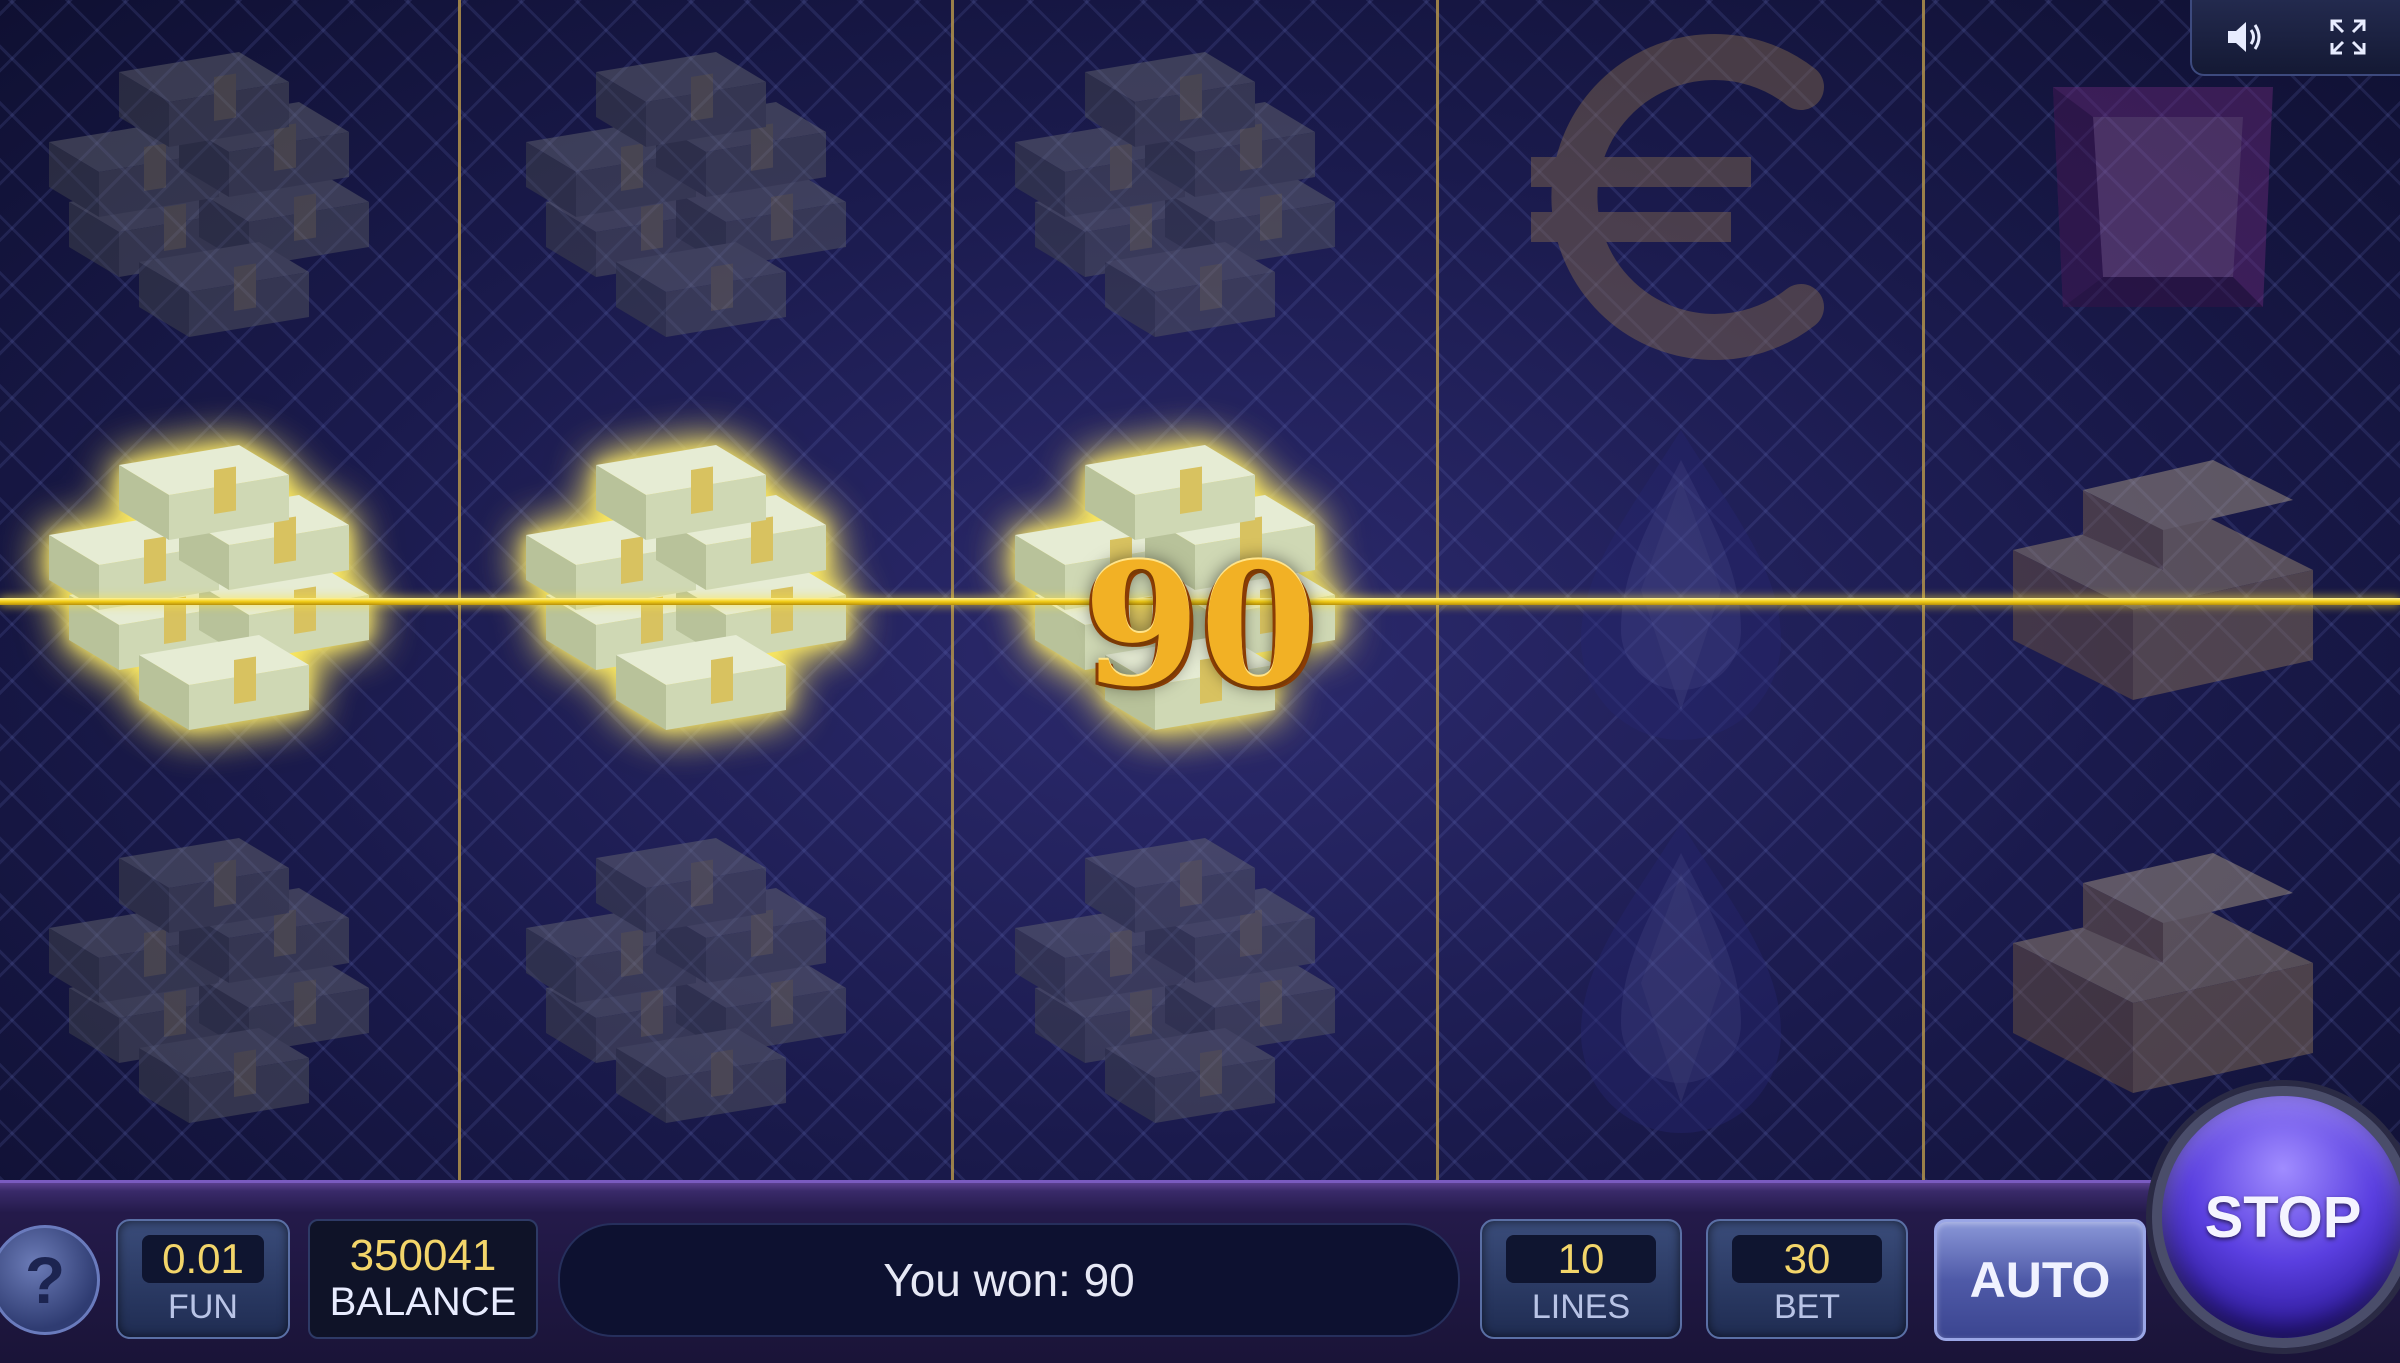 Image resolution: width=2400 pixels, height=1363 pixels. What do you see at coordinates (2295, 38) in the screenshot?
I see `top-controls` at bounding box center [2295, 38].